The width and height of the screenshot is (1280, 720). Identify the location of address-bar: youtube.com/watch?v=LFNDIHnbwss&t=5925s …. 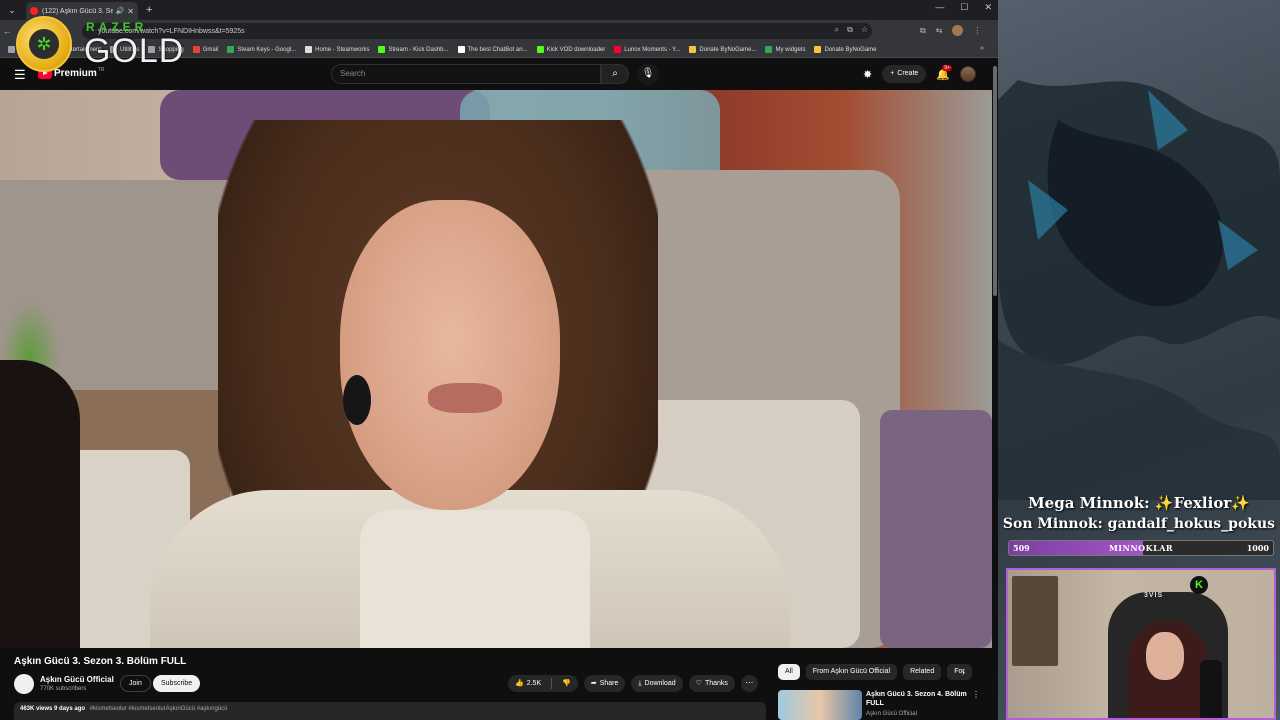
(477, 31).